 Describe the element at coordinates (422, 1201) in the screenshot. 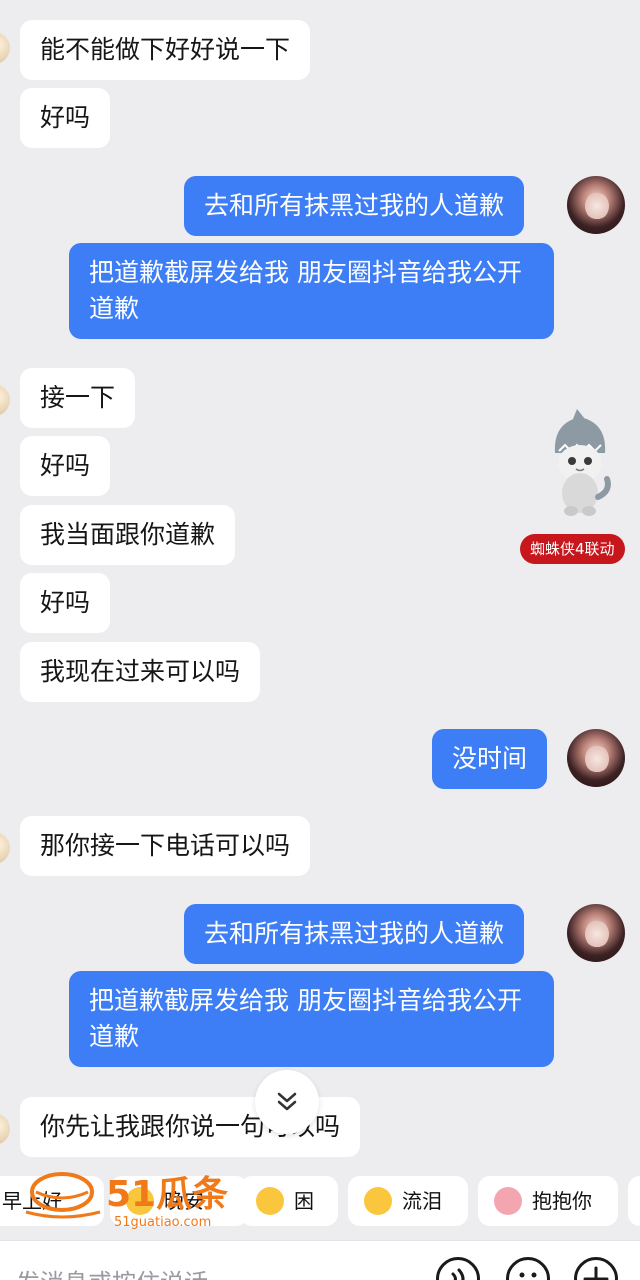

I see `quick-reply-label: 流泪` at that location.